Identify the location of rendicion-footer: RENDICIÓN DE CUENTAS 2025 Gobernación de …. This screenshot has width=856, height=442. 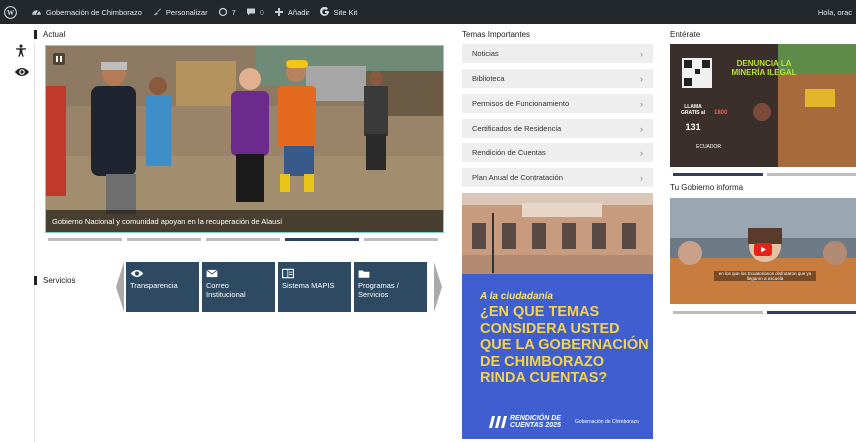
(564, 422).